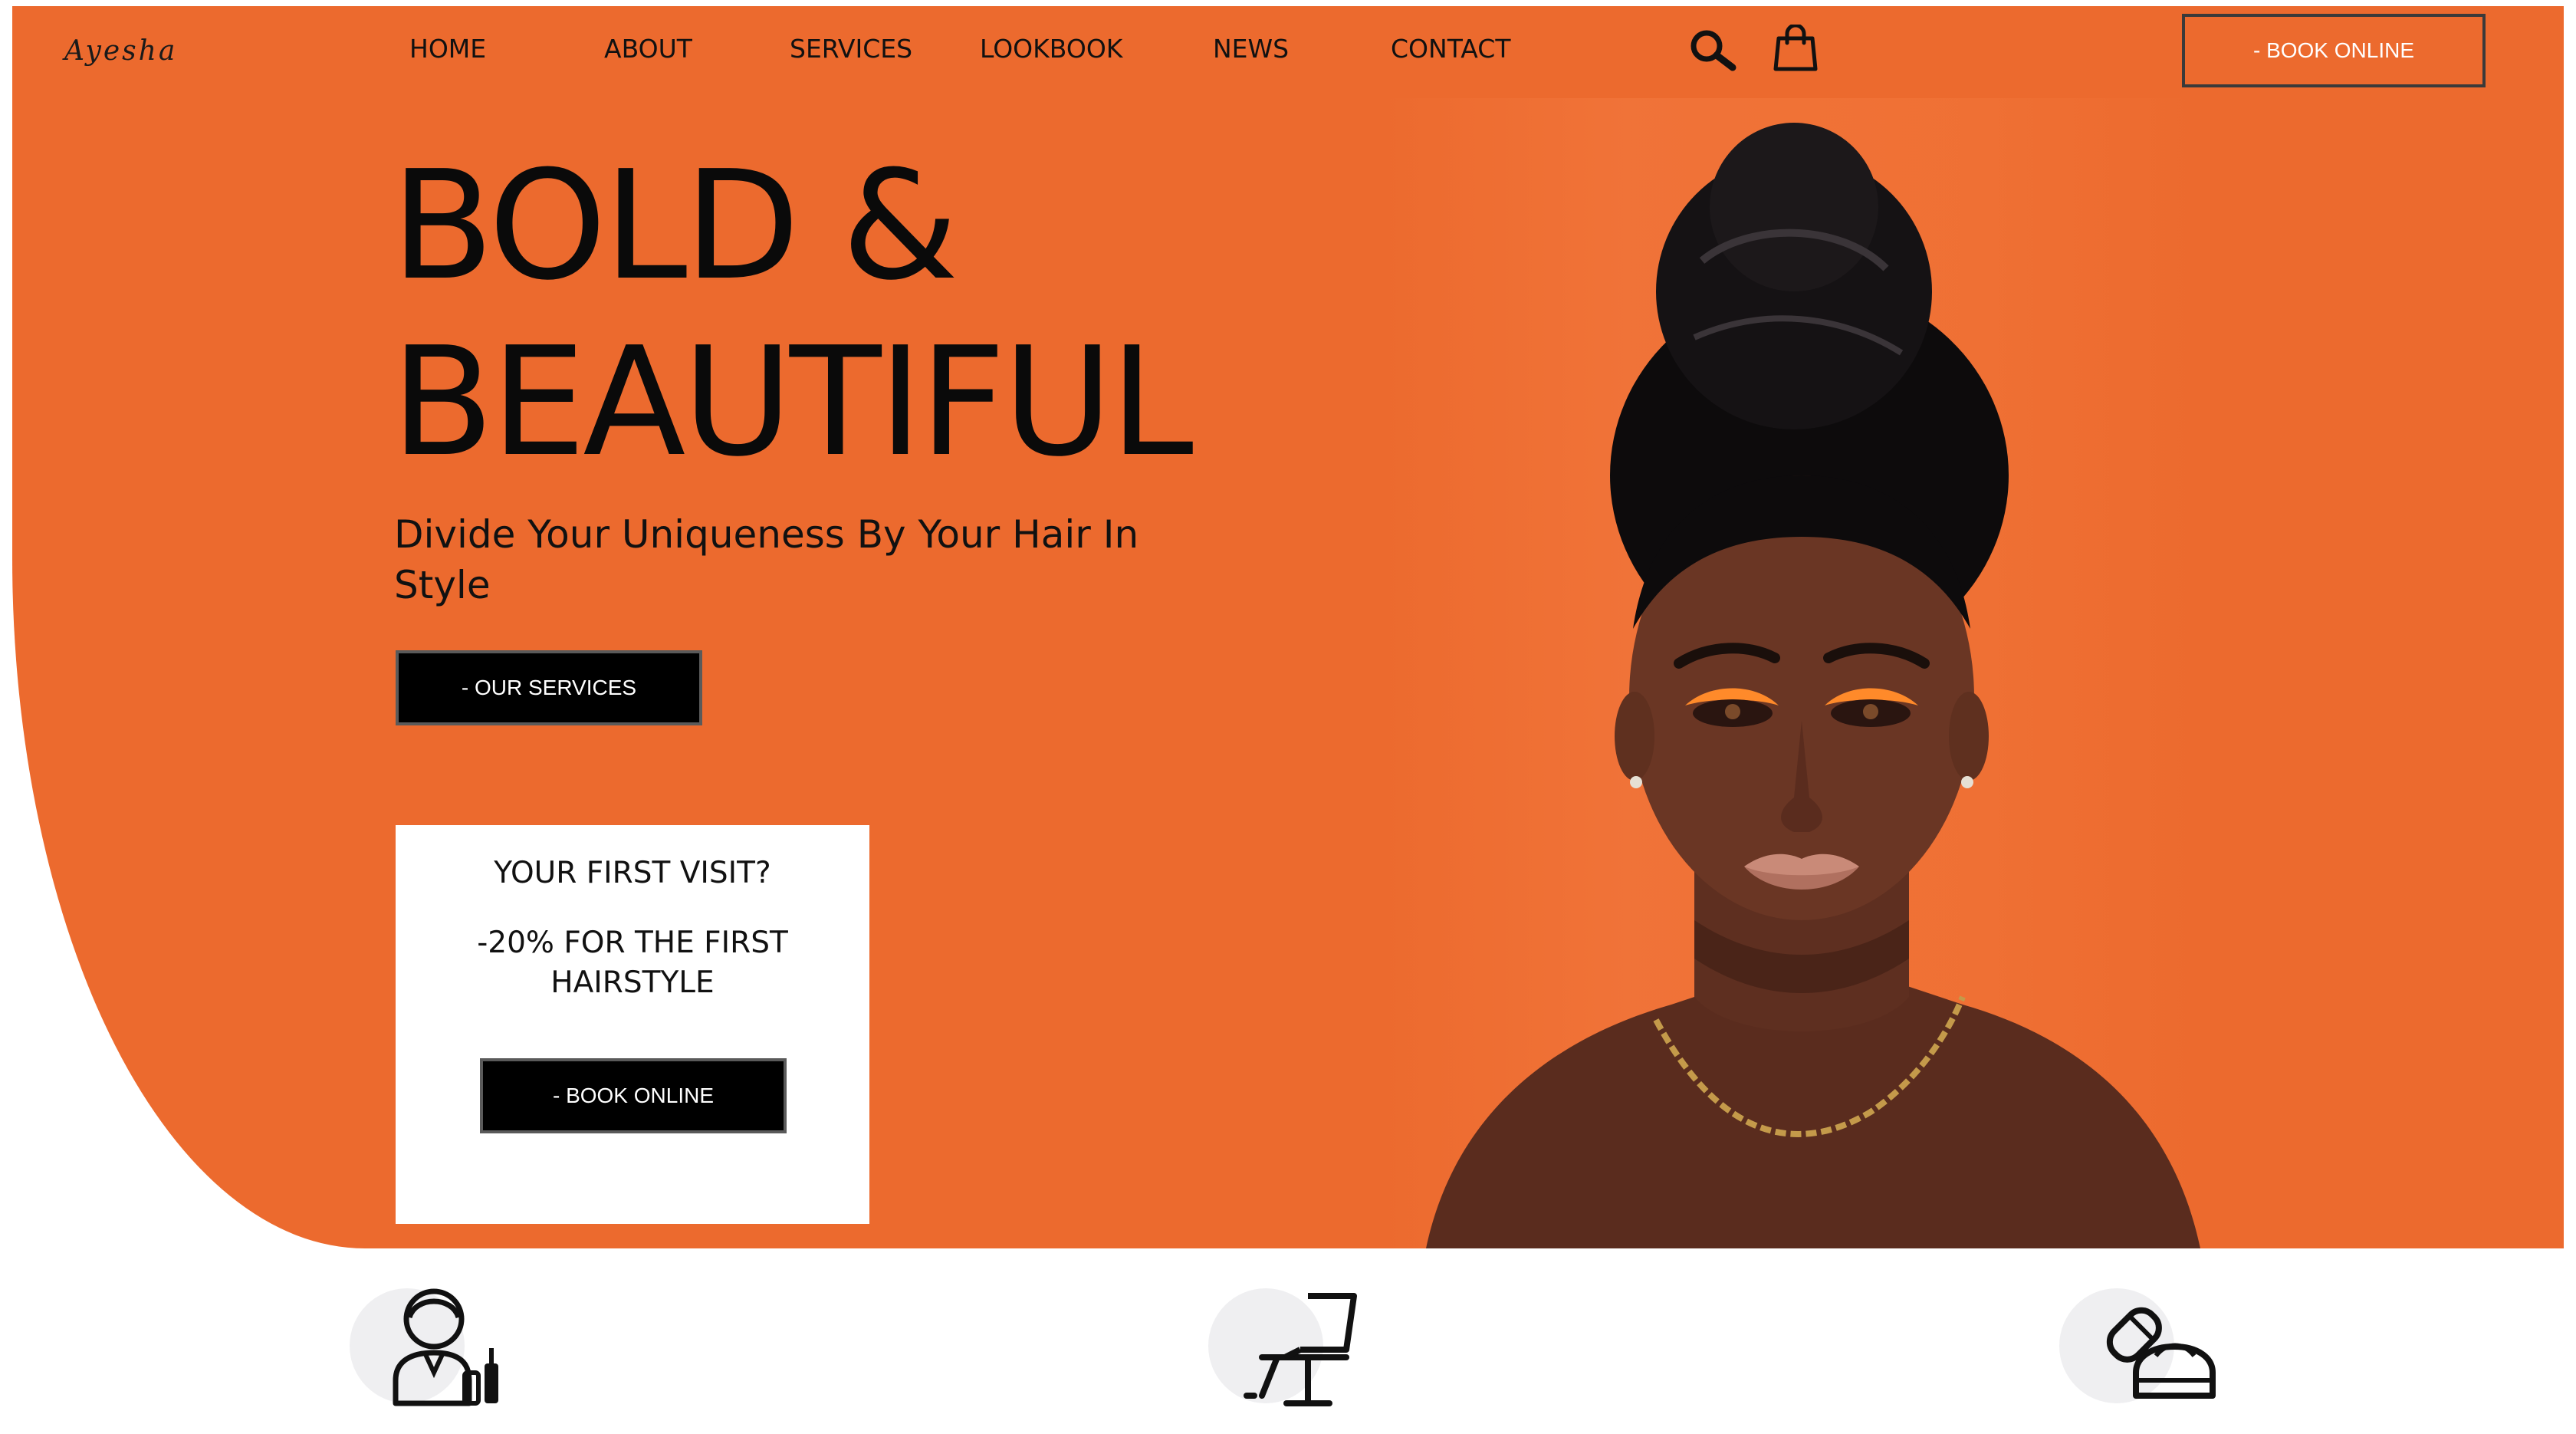 This screenshot has height=1434, width=2576. Describe the element at coordinates (445, 1347) in the screenshot. I see `stylist-icon` at that location.